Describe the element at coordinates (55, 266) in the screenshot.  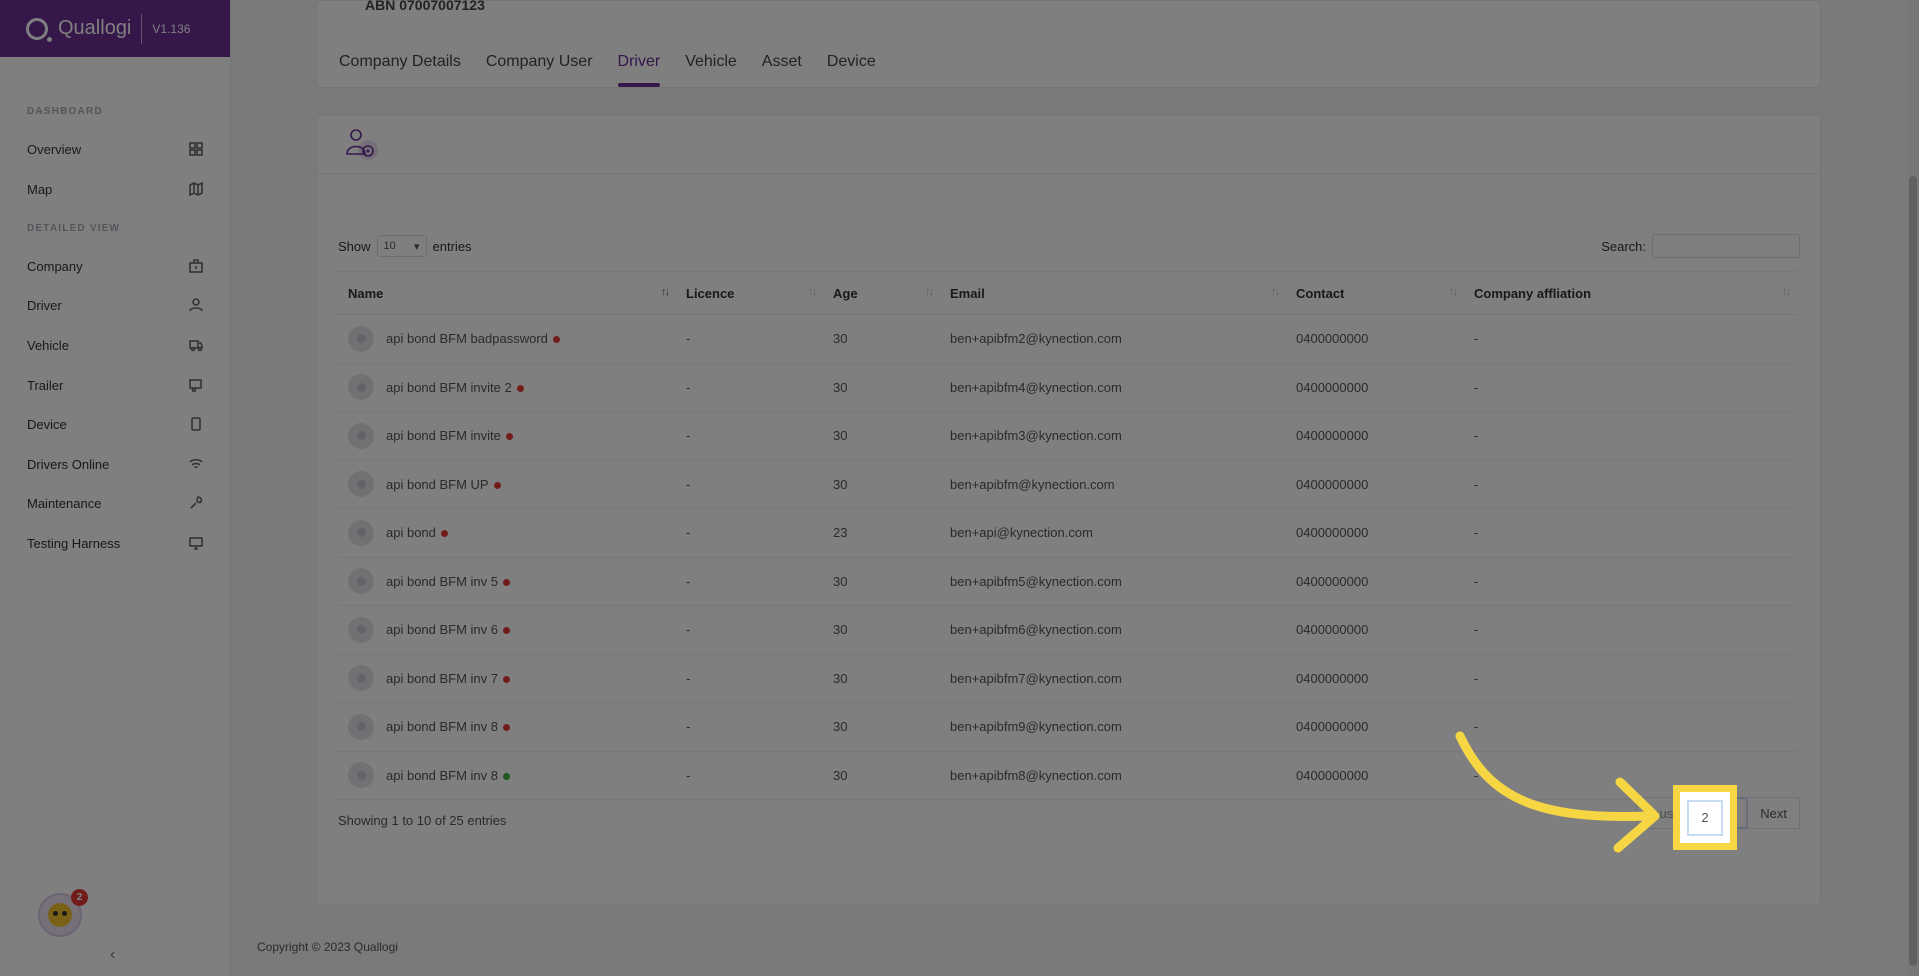
I see `sidebar-item-label: Company` at that location.